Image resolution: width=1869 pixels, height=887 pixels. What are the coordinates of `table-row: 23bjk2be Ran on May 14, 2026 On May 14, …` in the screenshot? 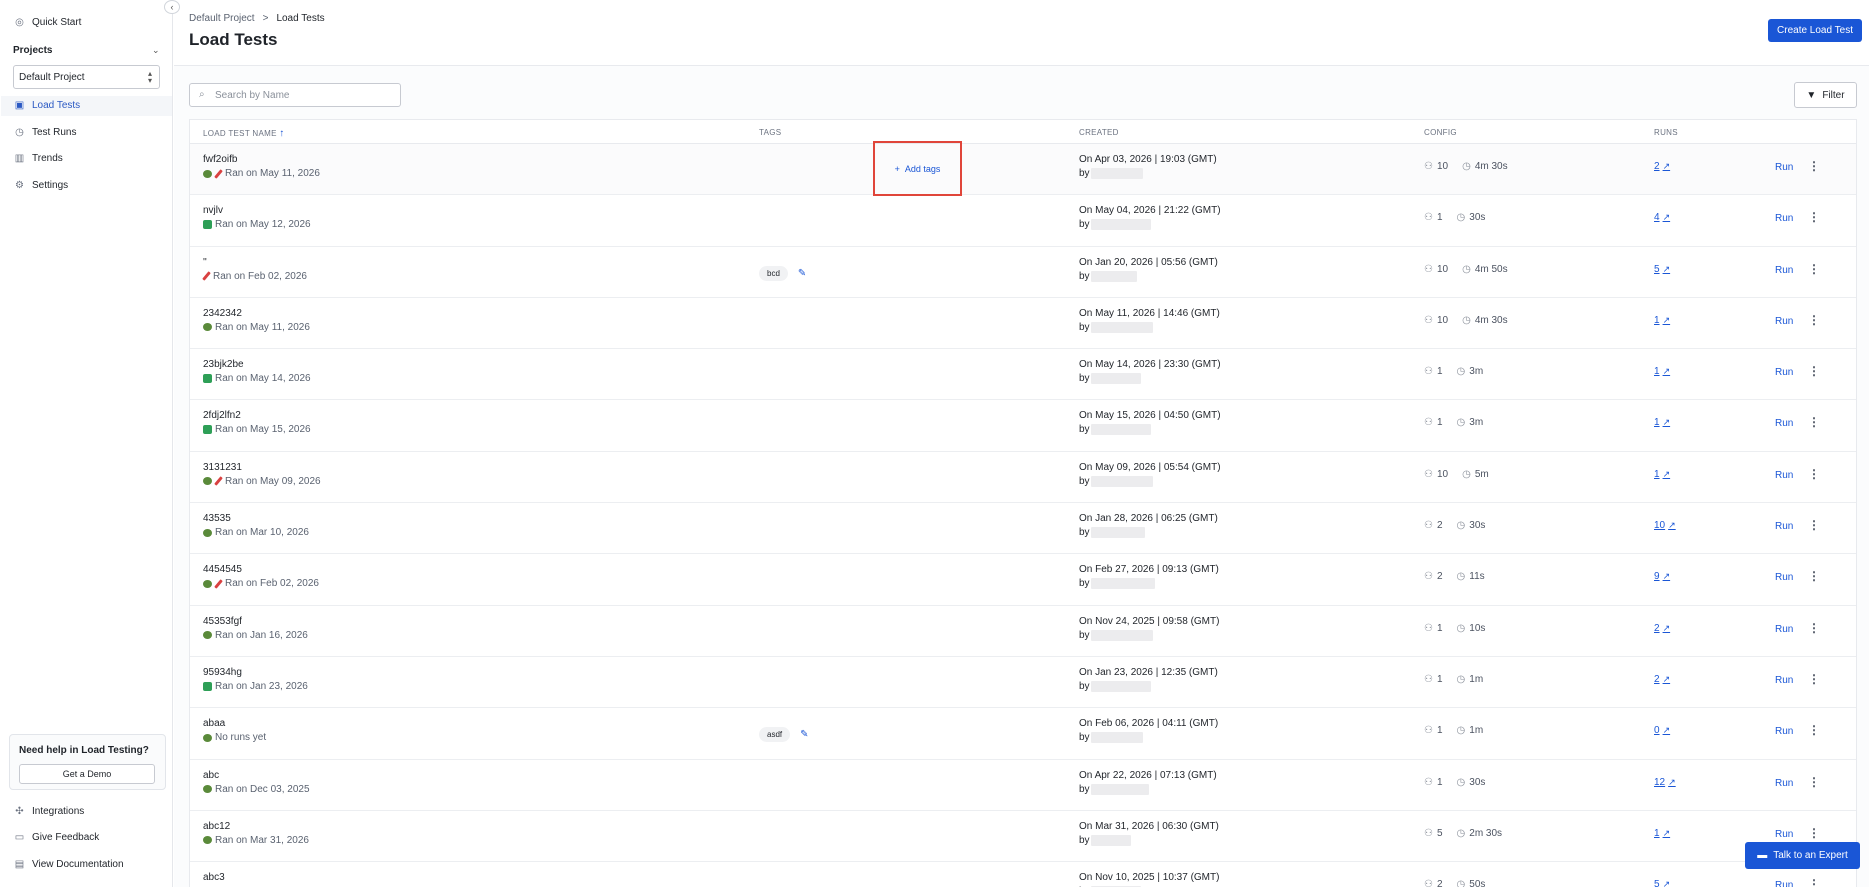 It's located at (1023, 375).